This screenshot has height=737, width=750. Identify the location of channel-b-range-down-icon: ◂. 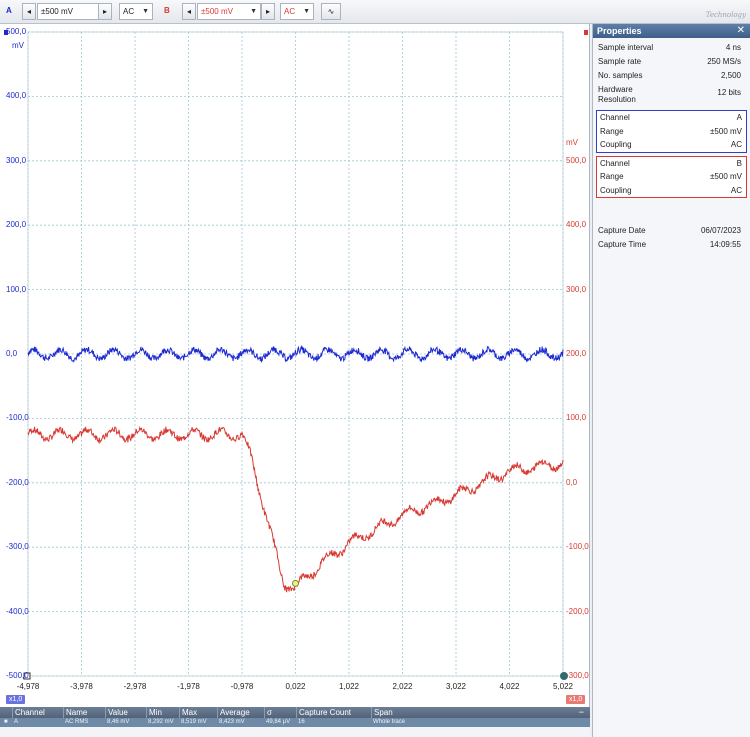
(189, 11).